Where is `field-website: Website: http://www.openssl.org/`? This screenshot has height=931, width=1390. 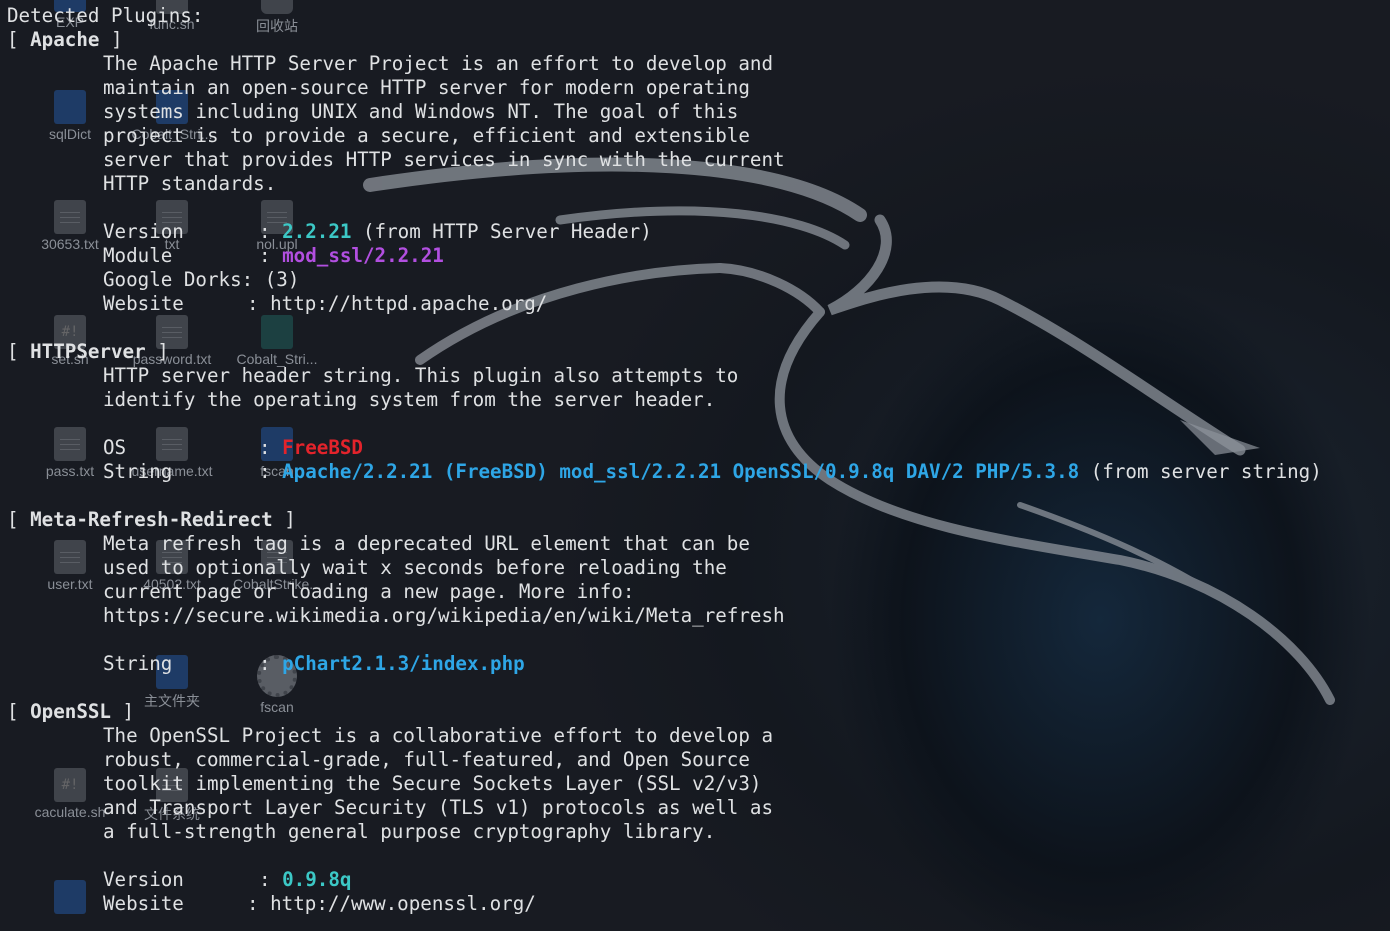 field-website: Website: http://www.openssl.org/ is located at coordinates (319, 903).